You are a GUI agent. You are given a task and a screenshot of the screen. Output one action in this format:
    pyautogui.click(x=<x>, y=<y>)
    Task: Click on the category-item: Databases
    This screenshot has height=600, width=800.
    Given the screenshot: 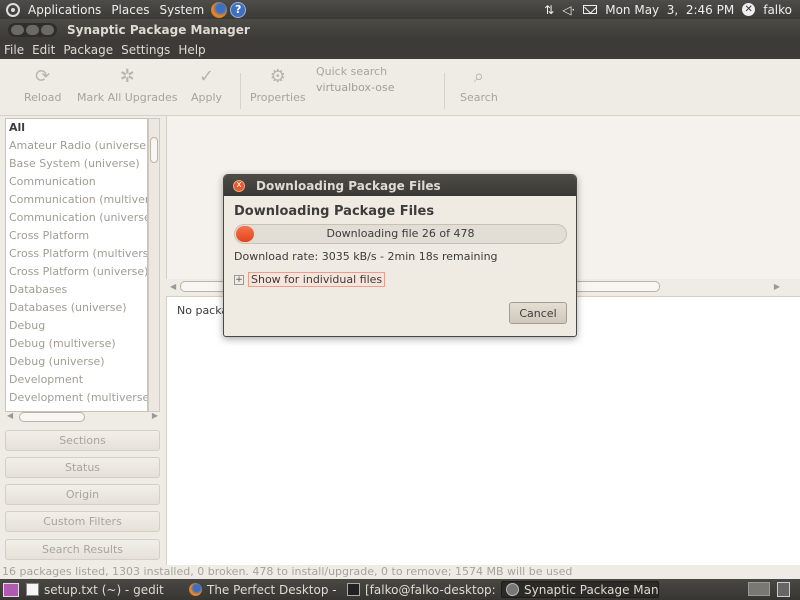 What is the action you would take?
    pyautogui.click(x=76, y=290)
    